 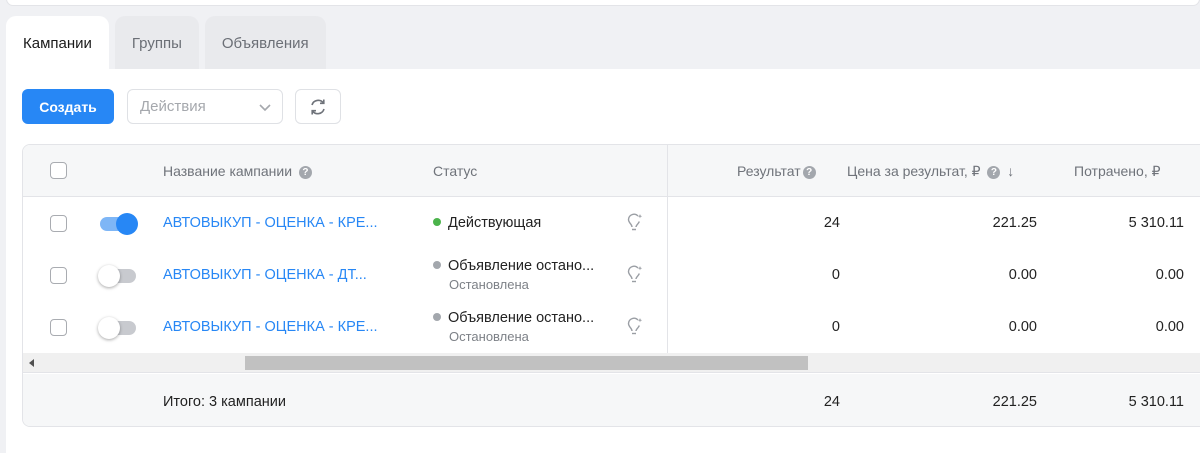 I want to click on actions-select: Действия, so click(x=205, y=106).